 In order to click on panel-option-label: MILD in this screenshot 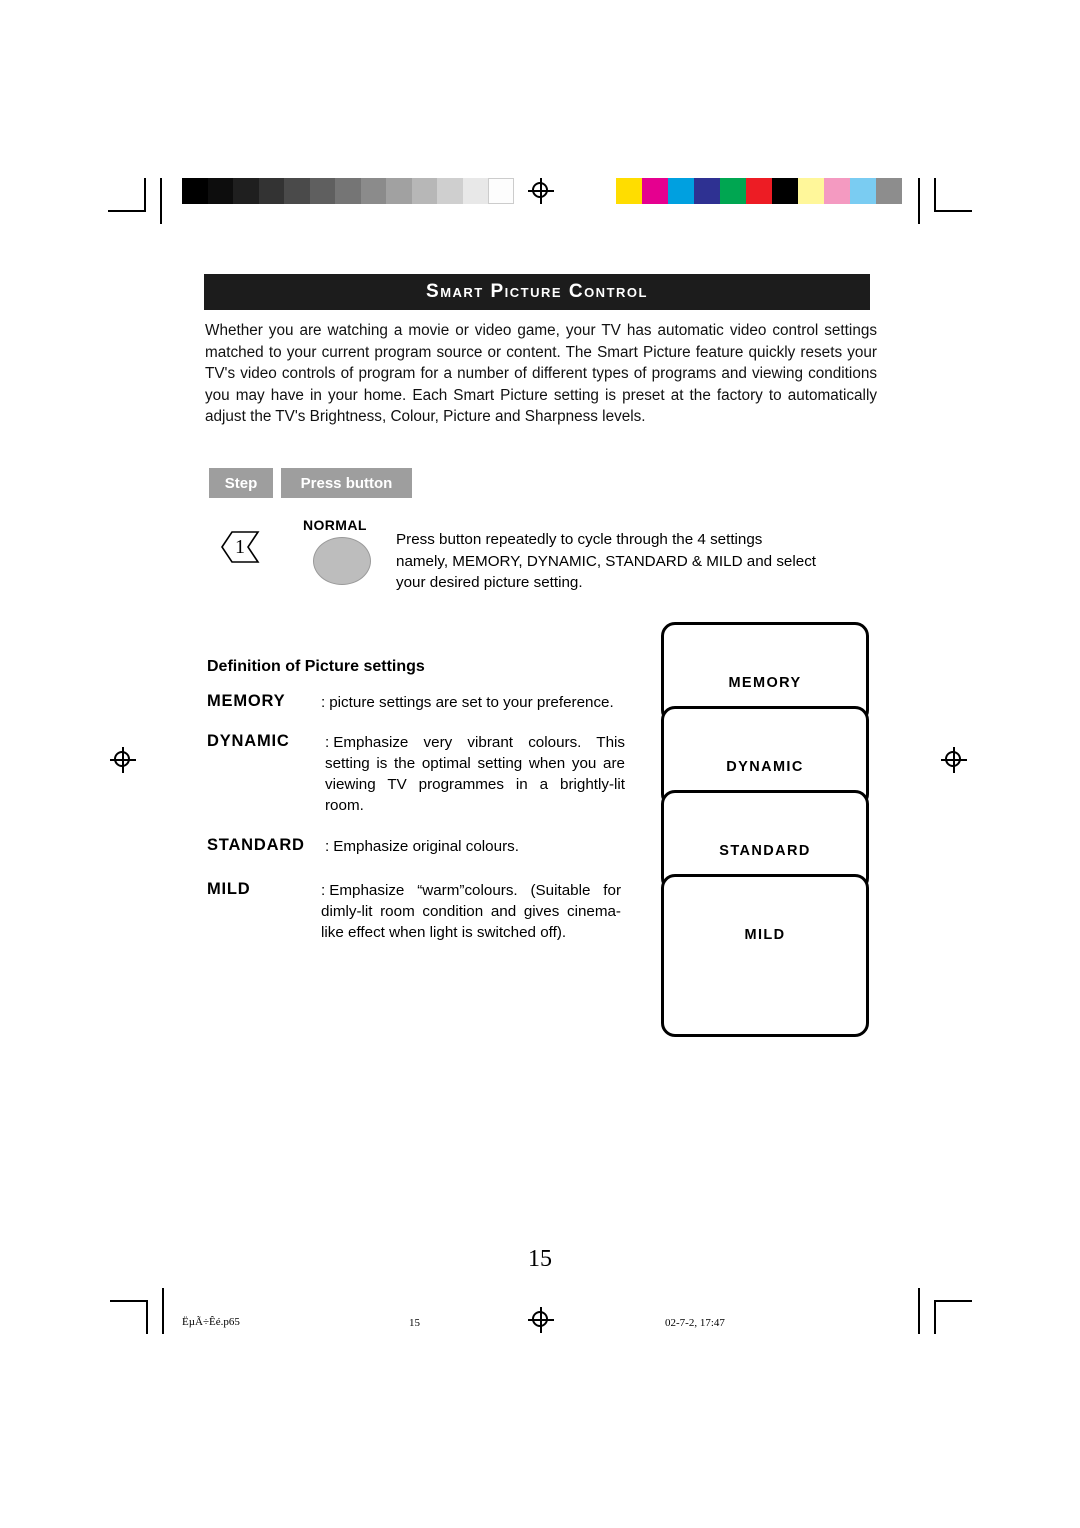, I will do `click(765, 935)`.